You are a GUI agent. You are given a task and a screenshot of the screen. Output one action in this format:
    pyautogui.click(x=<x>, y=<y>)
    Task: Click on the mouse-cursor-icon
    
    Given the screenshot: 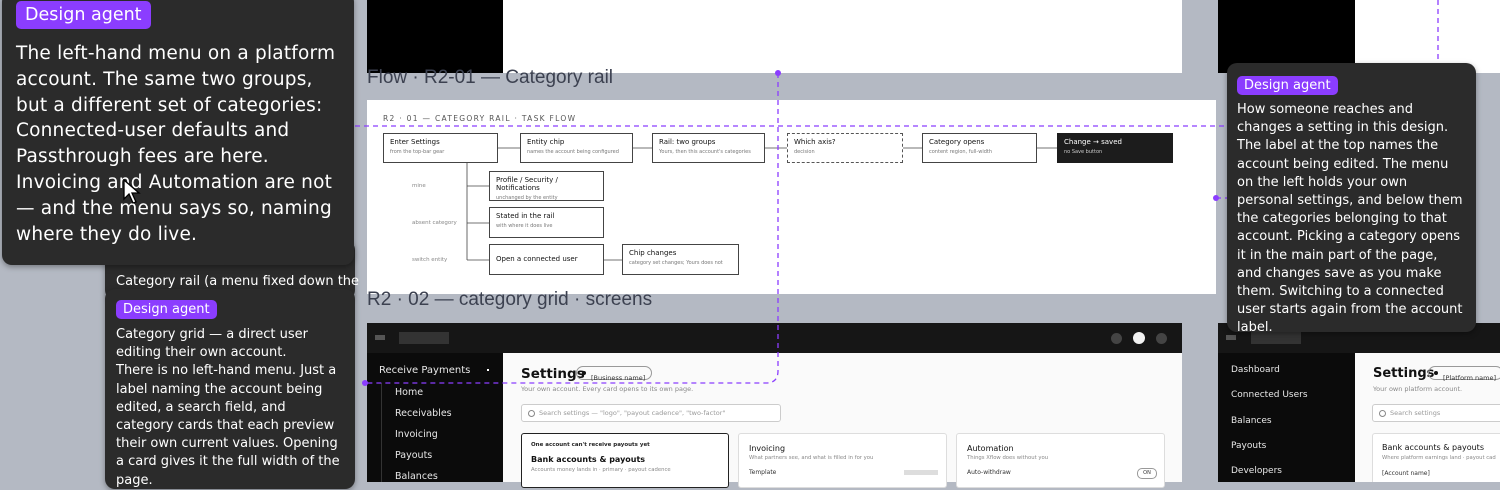 What is the action you would take?
    pyautogui.click(x=132, y=191)
    